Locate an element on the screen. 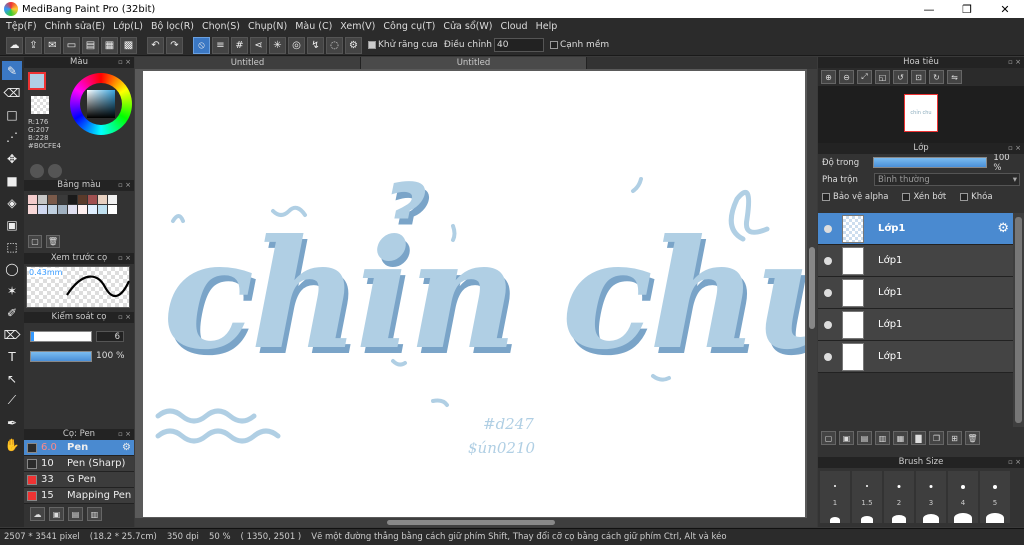  brush-size-slider is located at coordinates (61, 336).